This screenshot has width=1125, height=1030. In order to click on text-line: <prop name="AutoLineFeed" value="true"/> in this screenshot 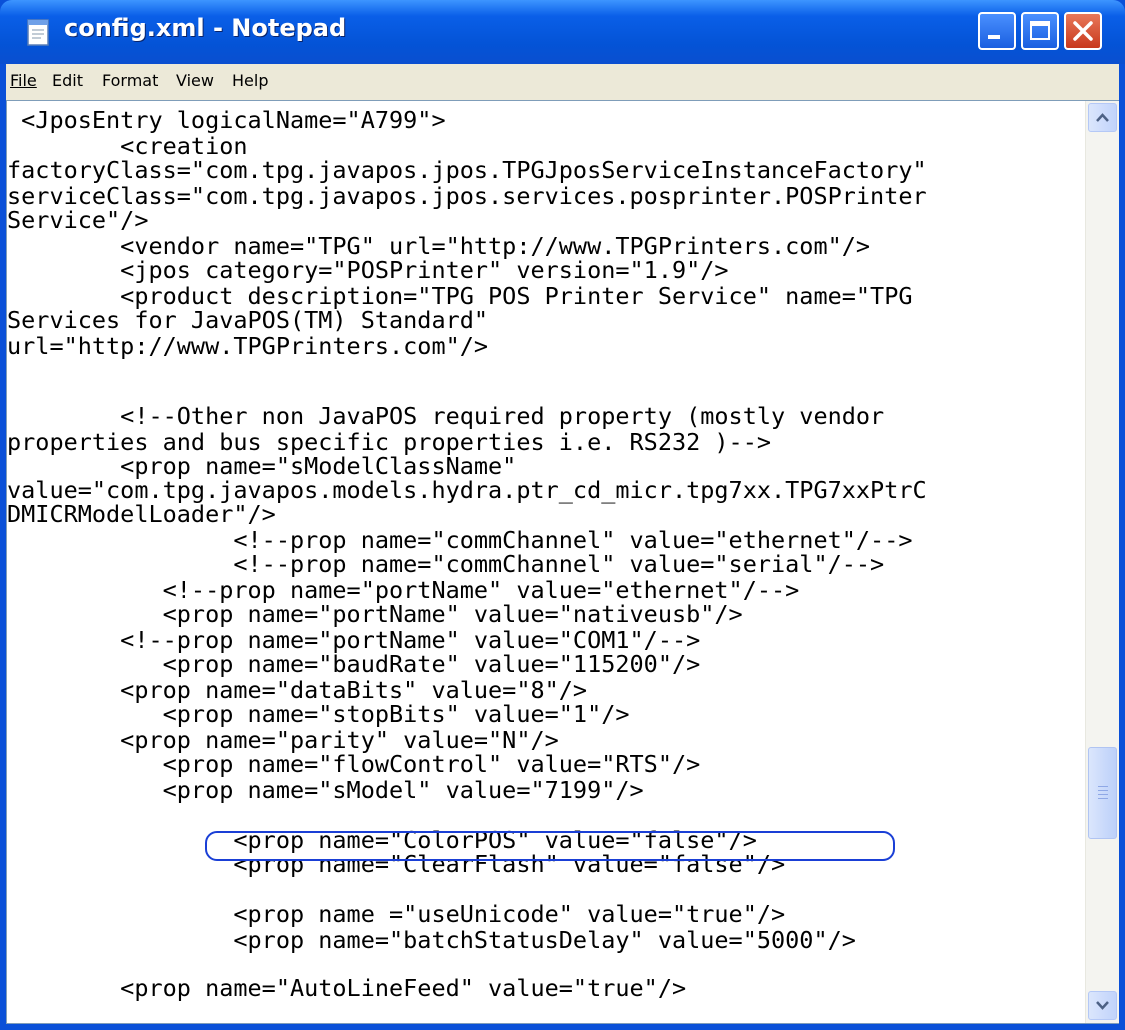, I will do `click(347, 988)`.